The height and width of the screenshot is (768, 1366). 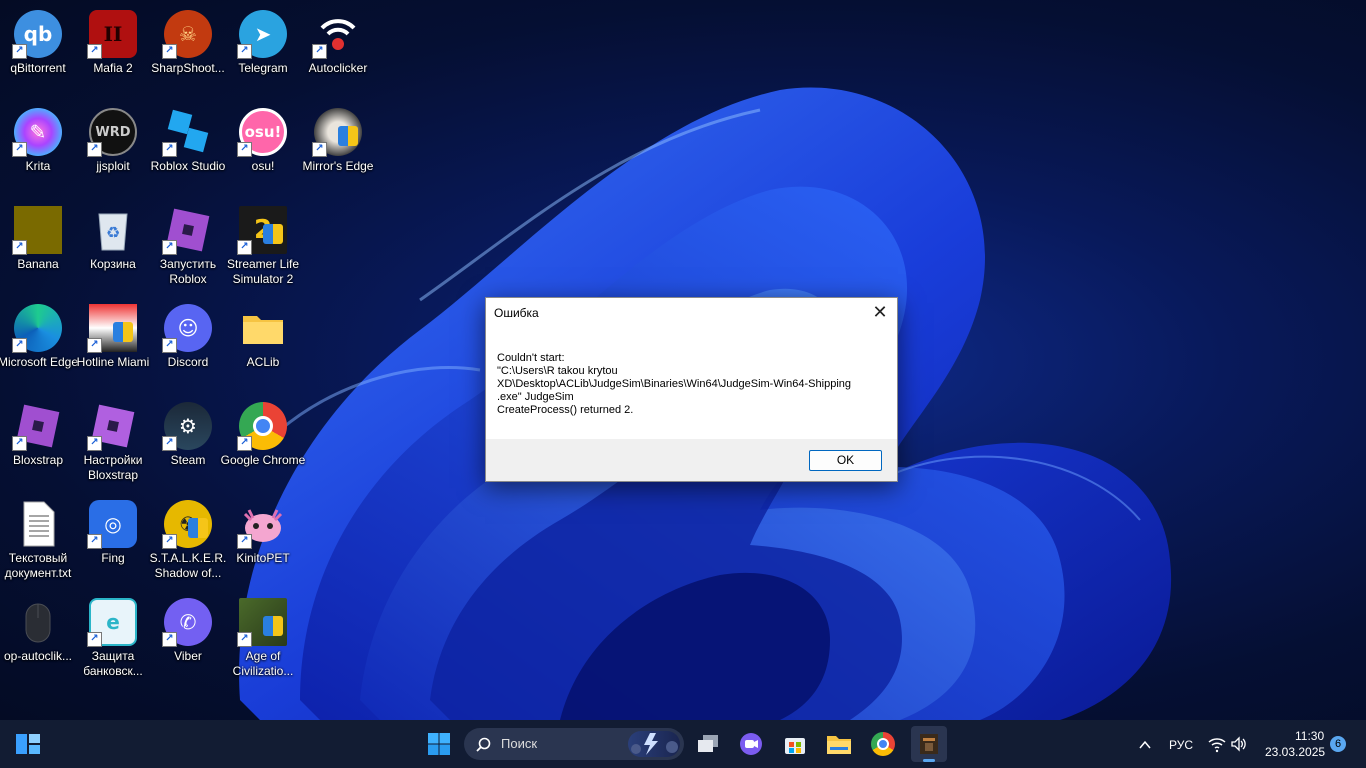 I want to click on chat-icon, so click(x=751, y=744).